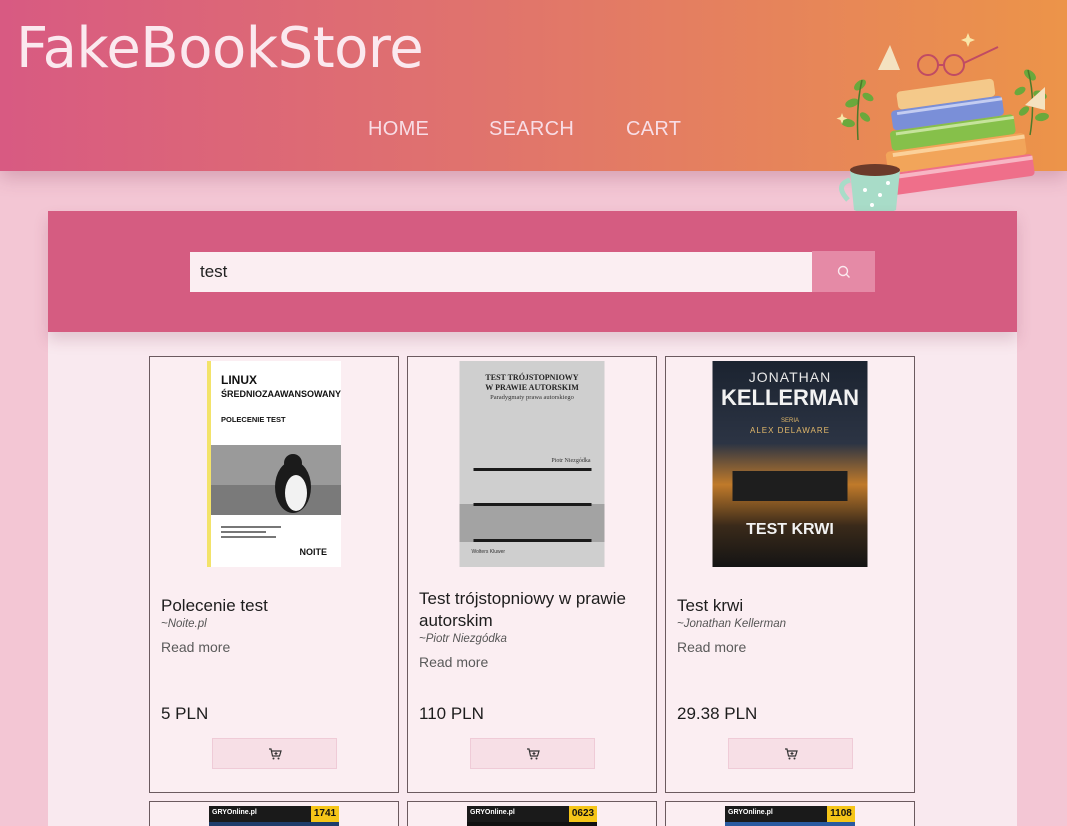 The width and height of the screenshot is (1067, 826). What do you see at coordinates (220, 48) in the screenshot?
I see `site-logo: FakeBookStore` at bounding box center [220, 48].